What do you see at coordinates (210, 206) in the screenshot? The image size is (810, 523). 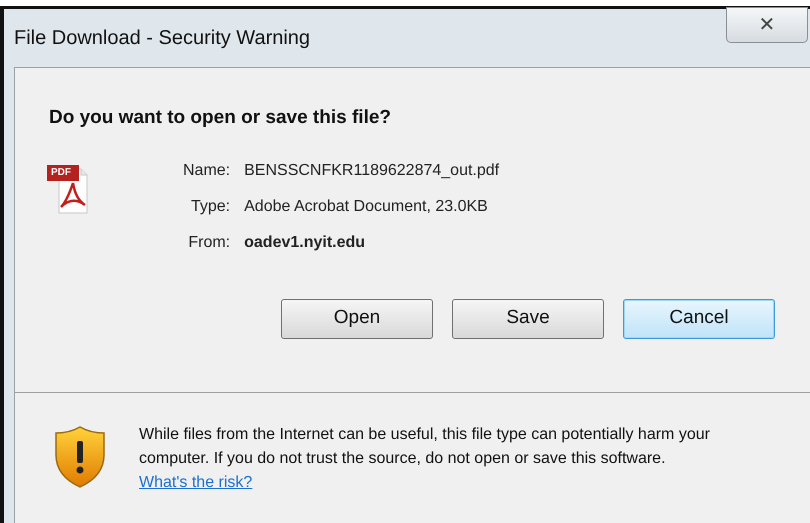 I see `field-label: Type:` at bounding box center [210, 206].